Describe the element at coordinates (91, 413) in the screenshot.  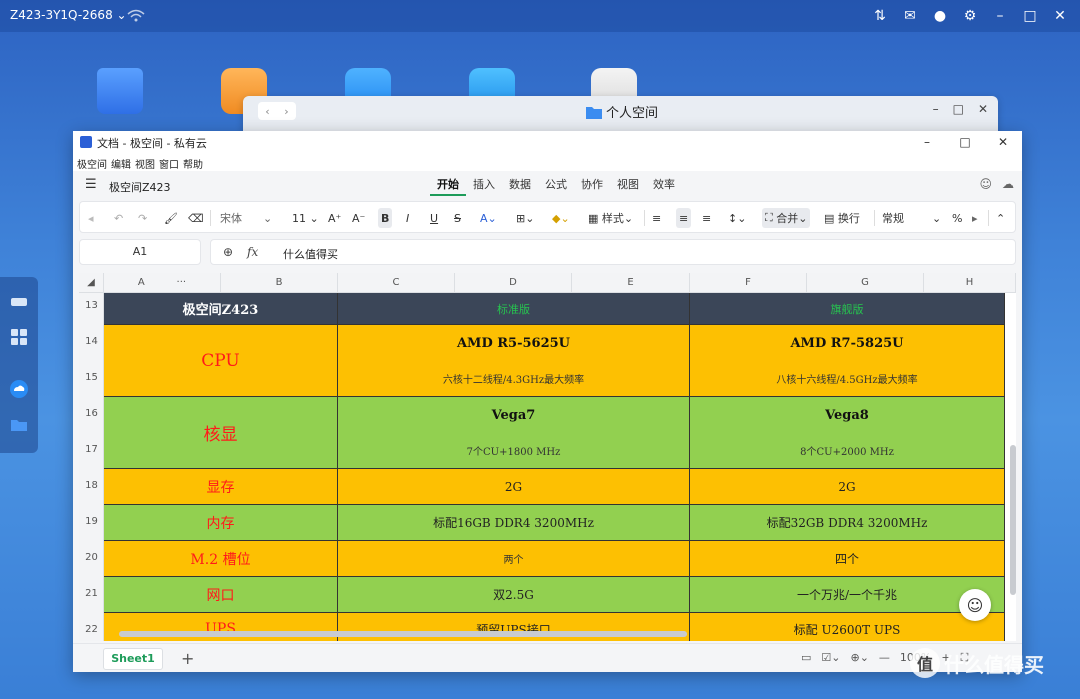
I see `row-header: 16` at that location.